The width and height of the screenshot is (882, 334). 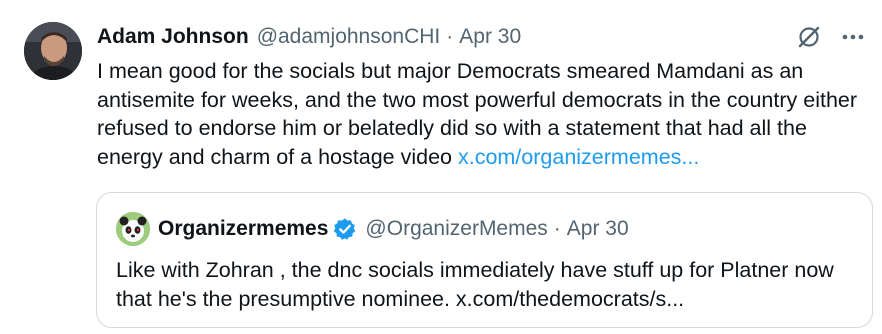 What do you see at coordinates (490, 37) in the screenshot?
I see `tweet-date: Apr 30` at bounding box center [490, 37].